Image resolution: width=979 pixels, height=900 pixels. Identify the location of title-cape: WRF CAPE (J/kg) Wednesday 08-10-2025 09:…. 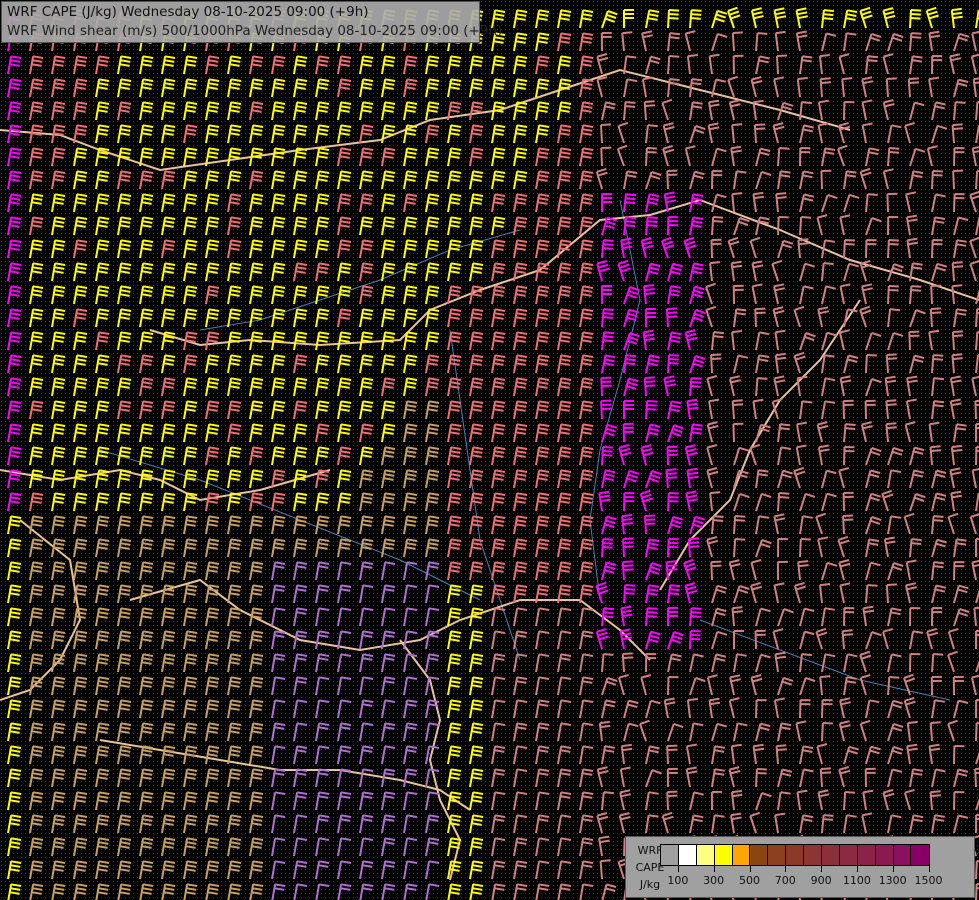
(188, 12).